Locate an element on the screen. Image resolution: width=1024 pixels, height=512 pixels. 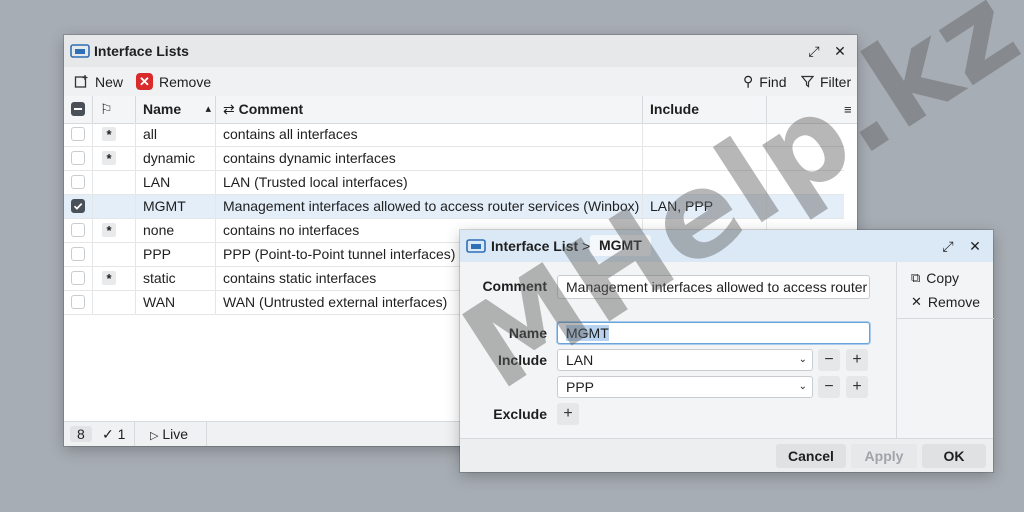
table-row: * all contains all interfaces is located at coordinates (454, 135).